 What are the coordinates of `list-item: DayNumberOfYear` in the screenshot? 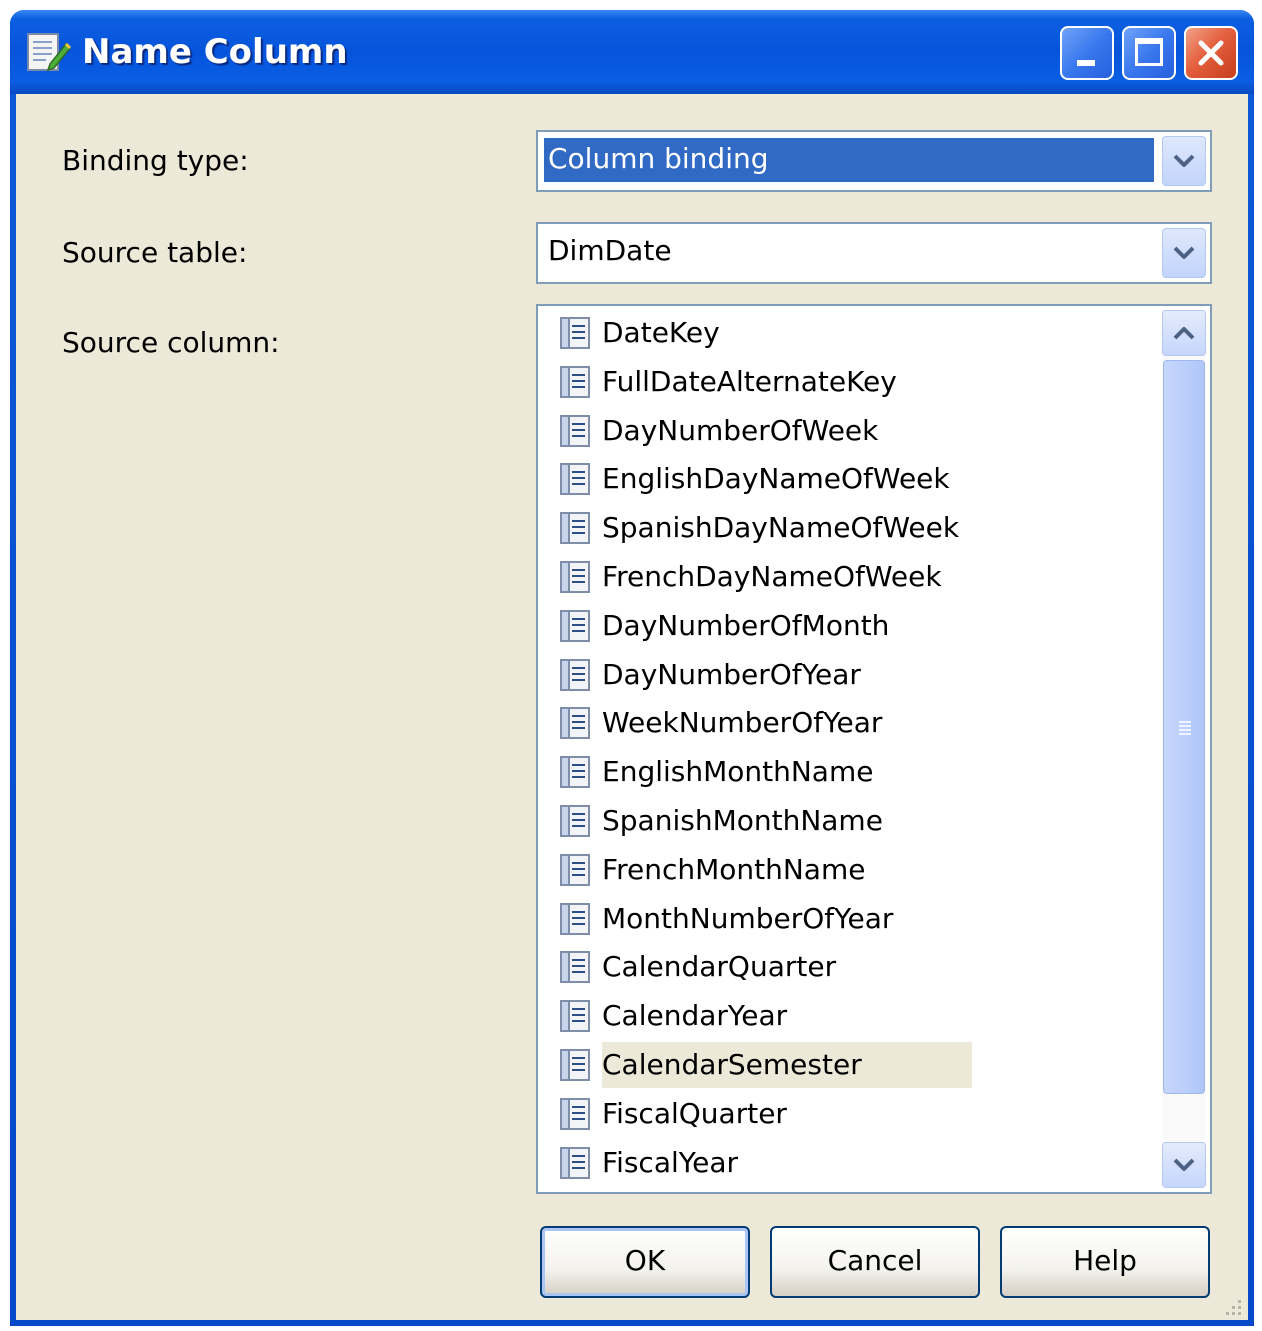 It's located at (856, 675).